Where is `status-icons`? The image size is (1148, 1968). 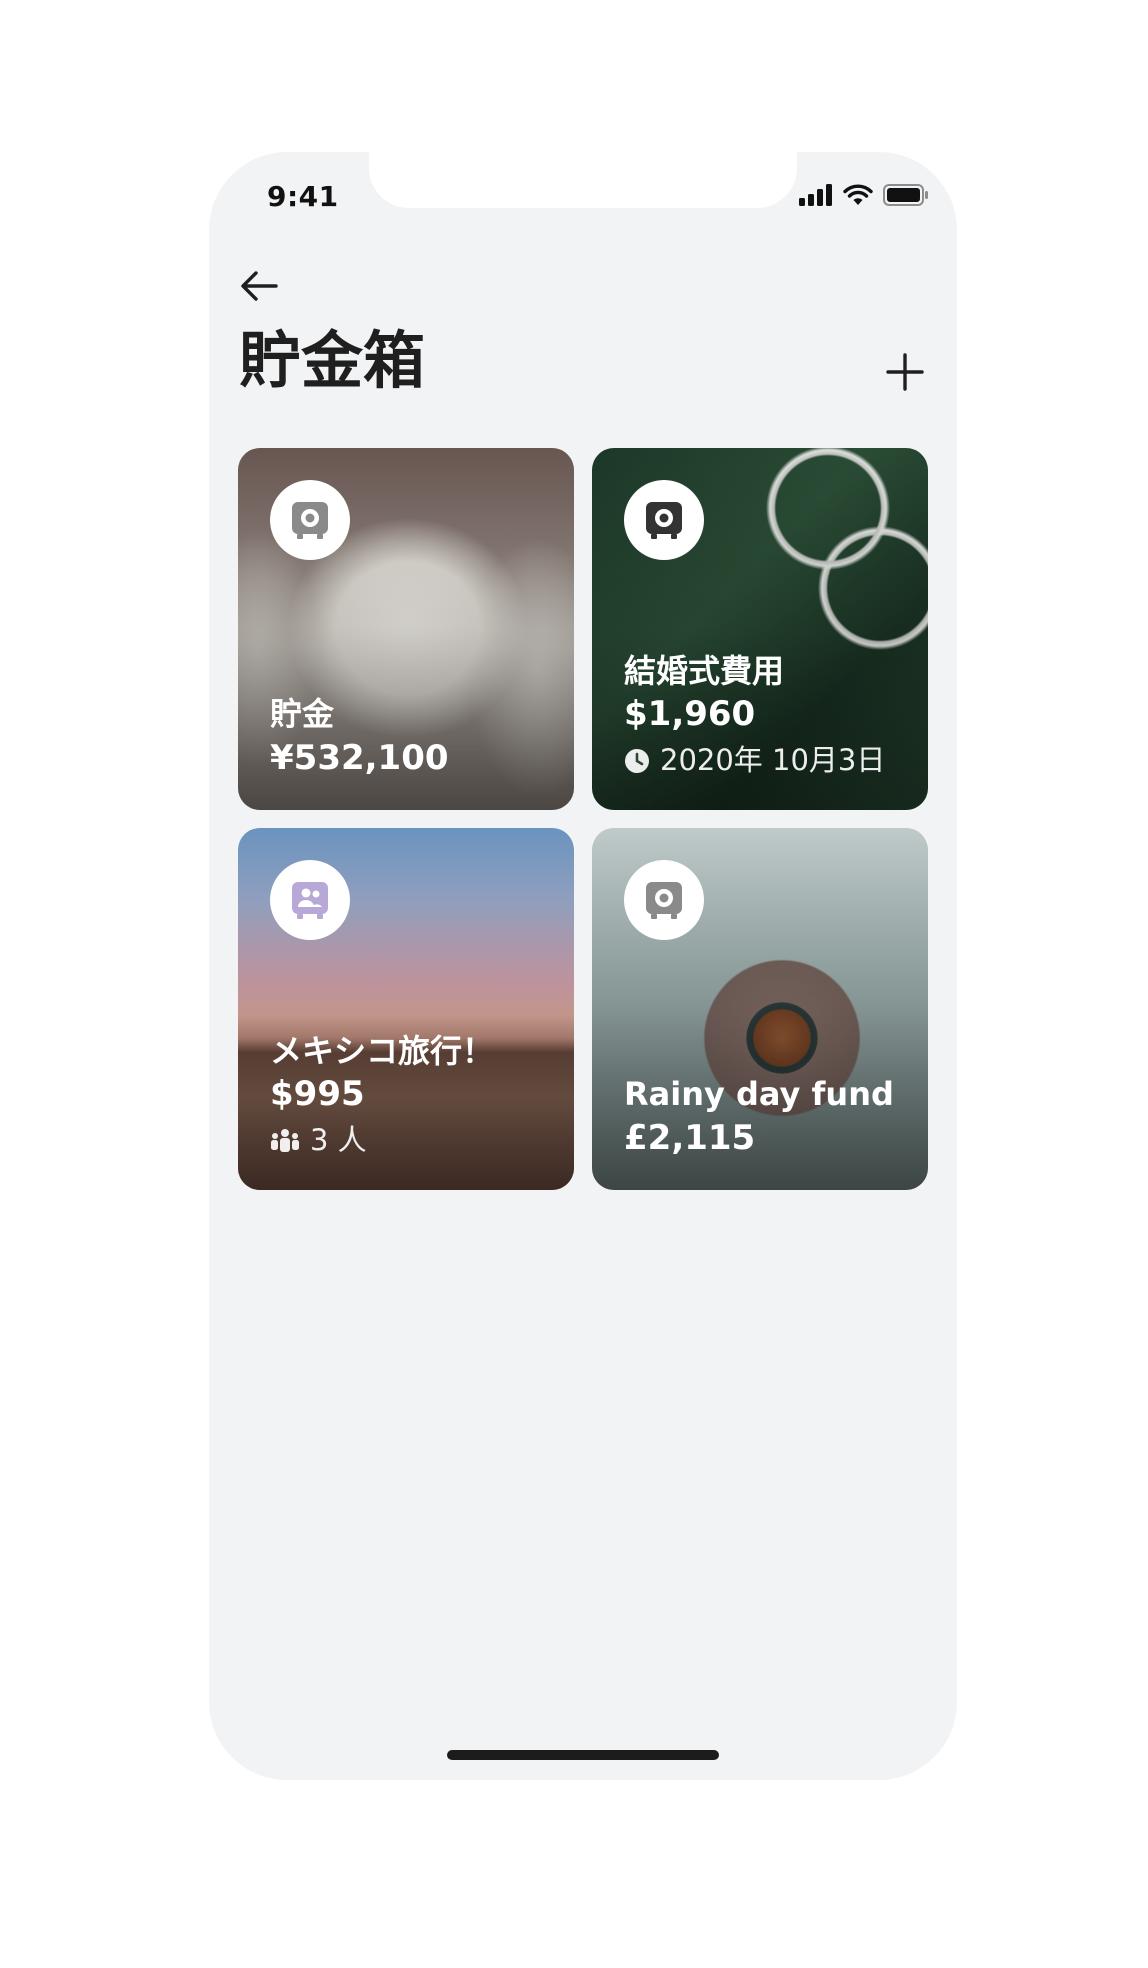
status-icons is located at coordinates (864, 195).